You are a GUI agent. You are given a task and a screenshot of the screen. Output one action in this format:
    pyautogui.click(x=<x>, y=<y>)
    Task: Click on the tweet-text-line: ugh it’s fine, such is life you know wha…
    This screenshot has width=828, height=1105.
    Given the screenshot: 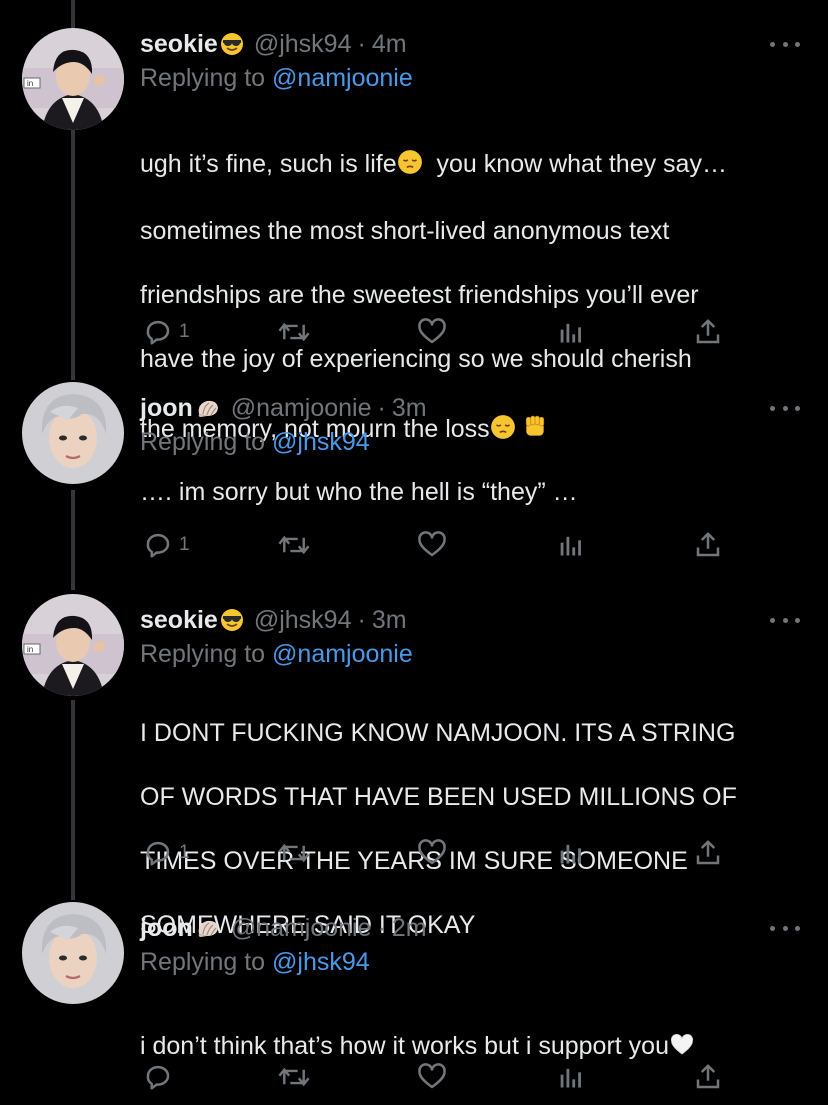 What is the action you would take?
    pyautogui.click(x=470, y=165)
    